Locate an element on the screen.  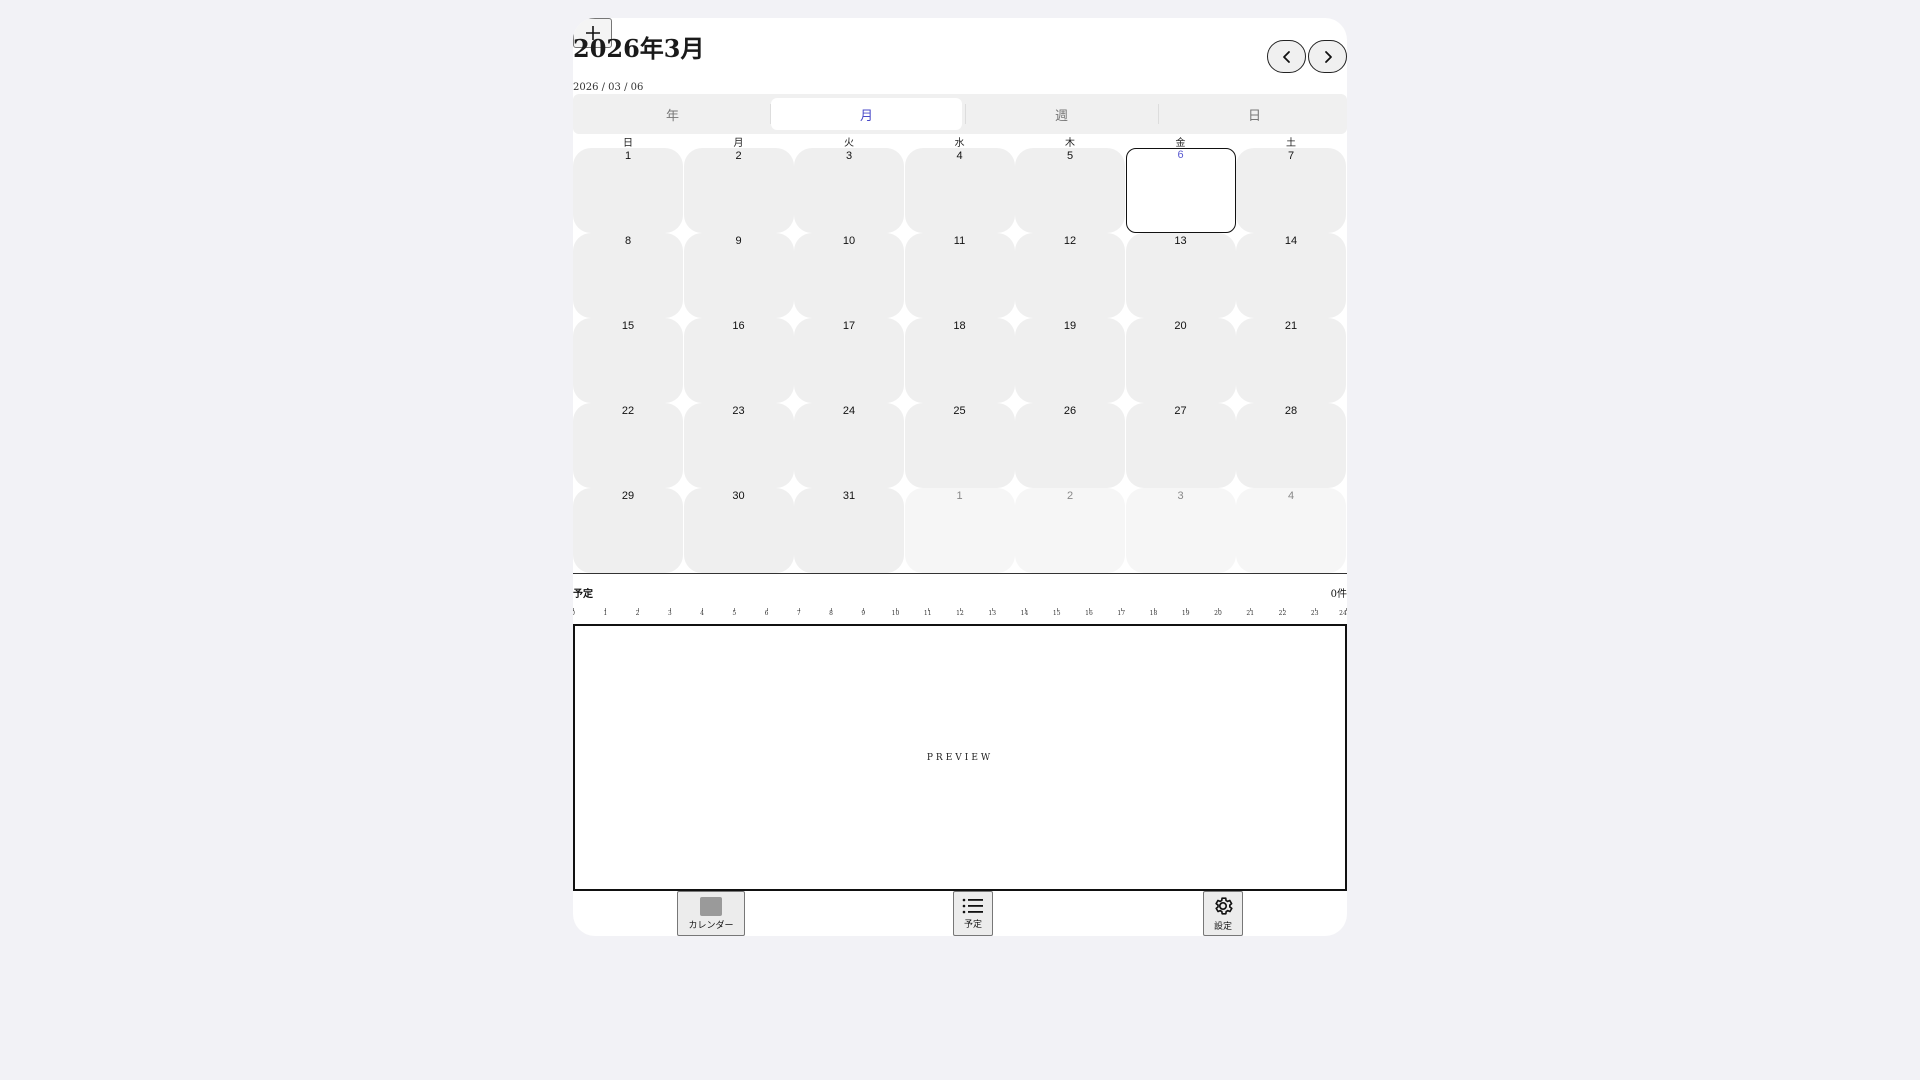
day-cell: 8 is located at coordinates (628, 275).